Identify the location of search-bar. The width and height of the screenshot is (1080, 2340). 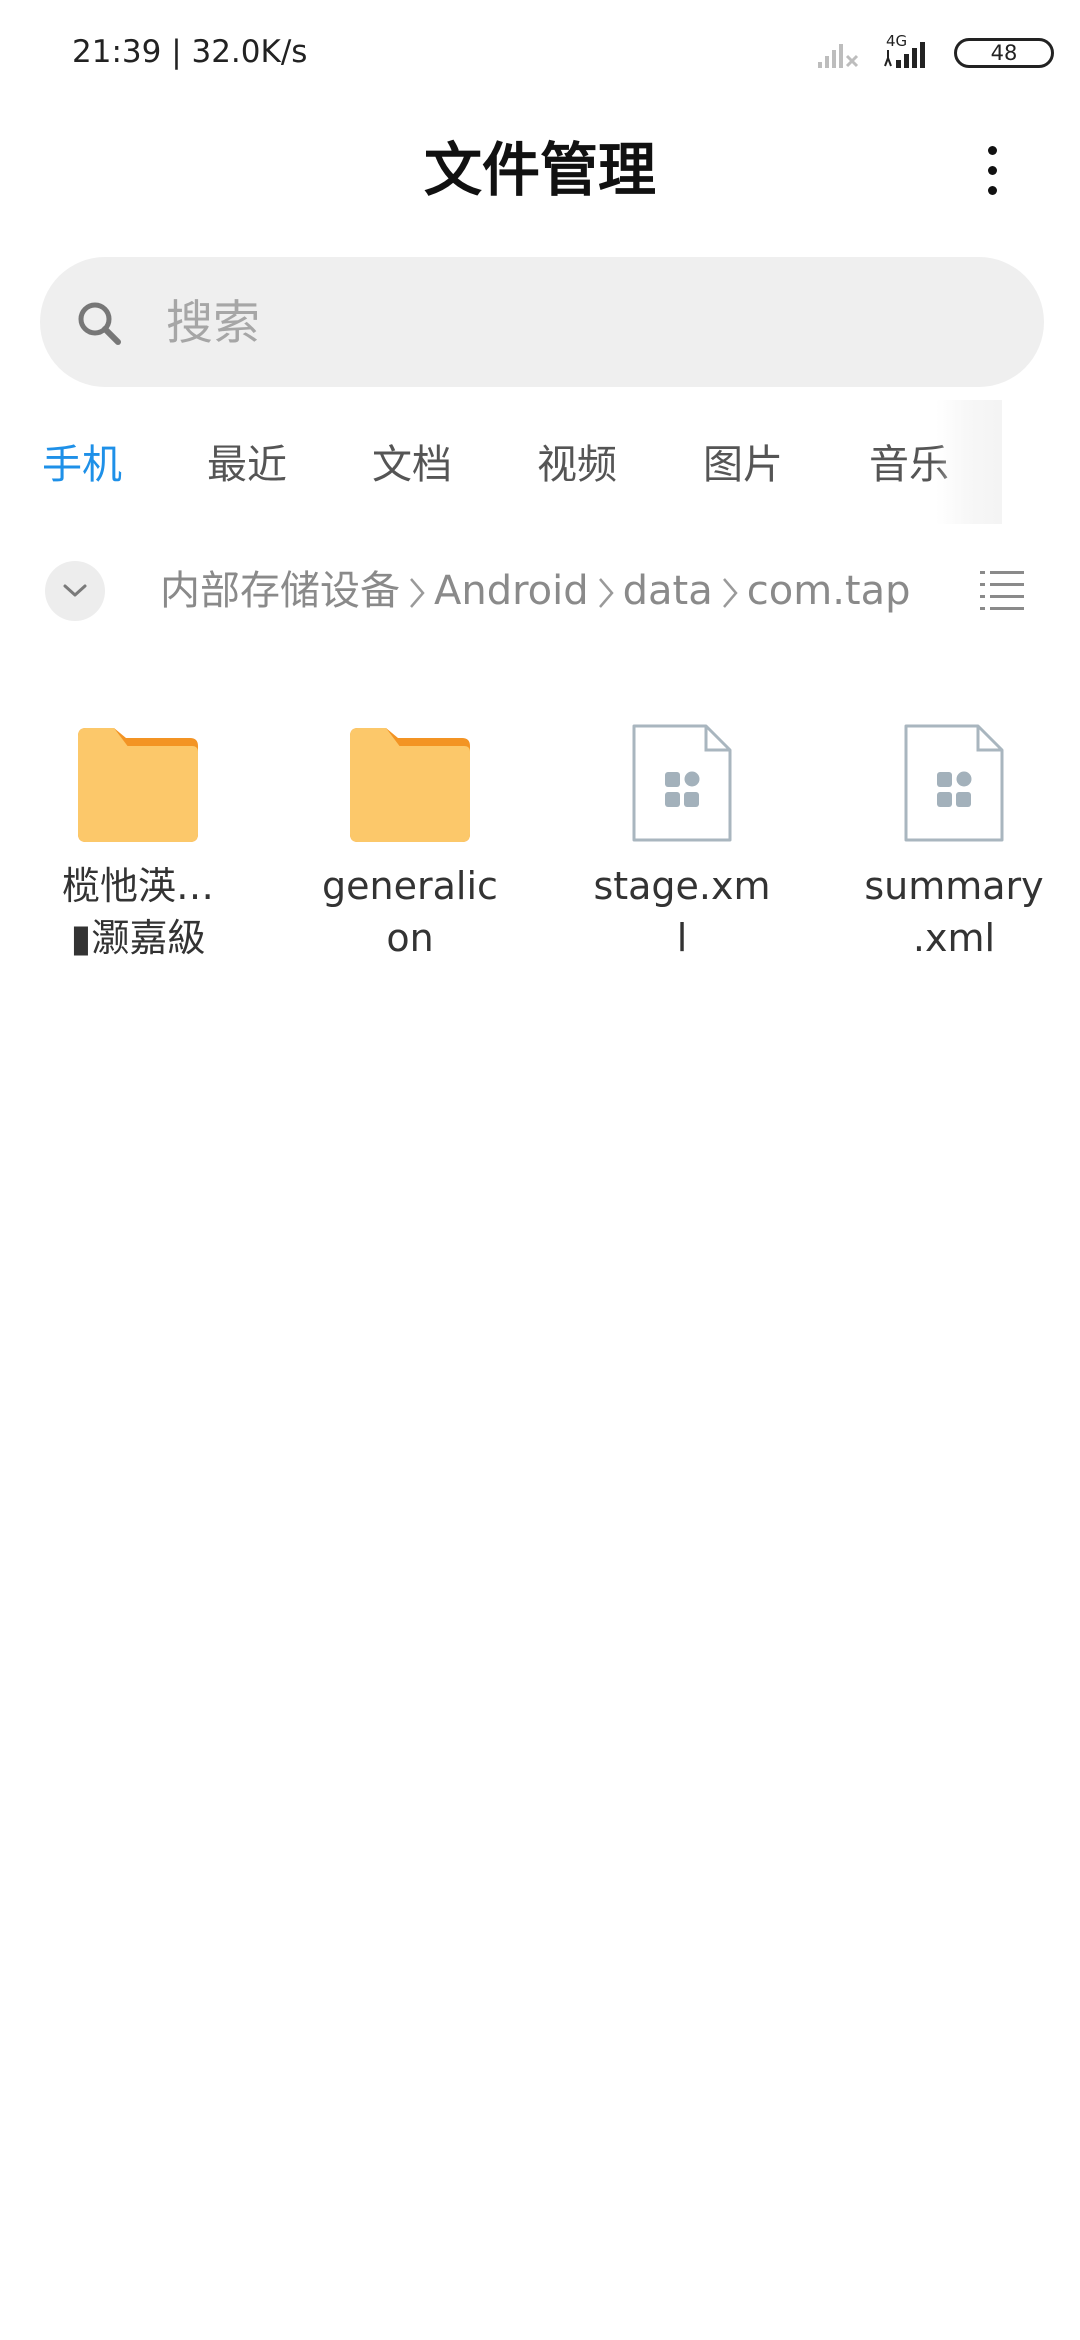
(542, 322).